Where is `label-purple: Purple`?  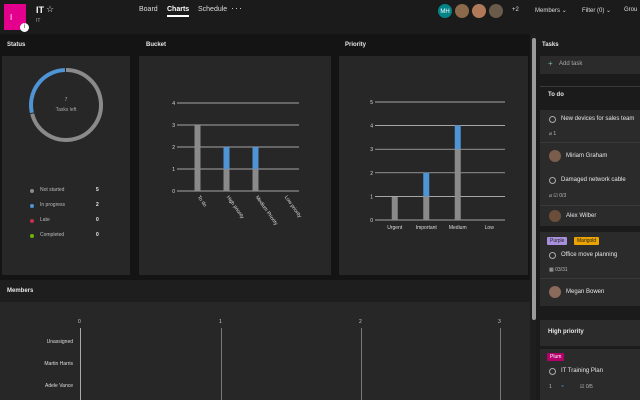 label-purple: Purple is located at coordinates (557, 241).